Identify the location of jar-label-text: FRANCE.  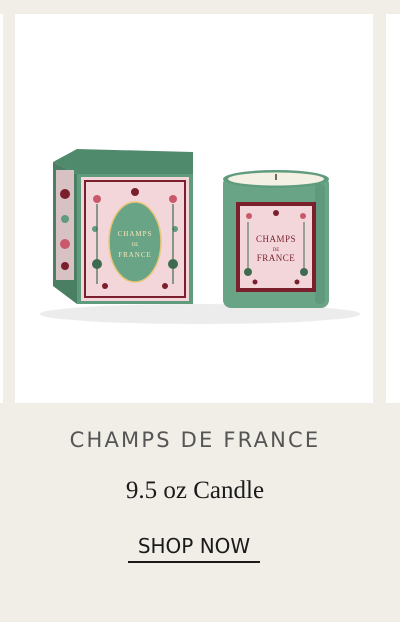
(276, 258).